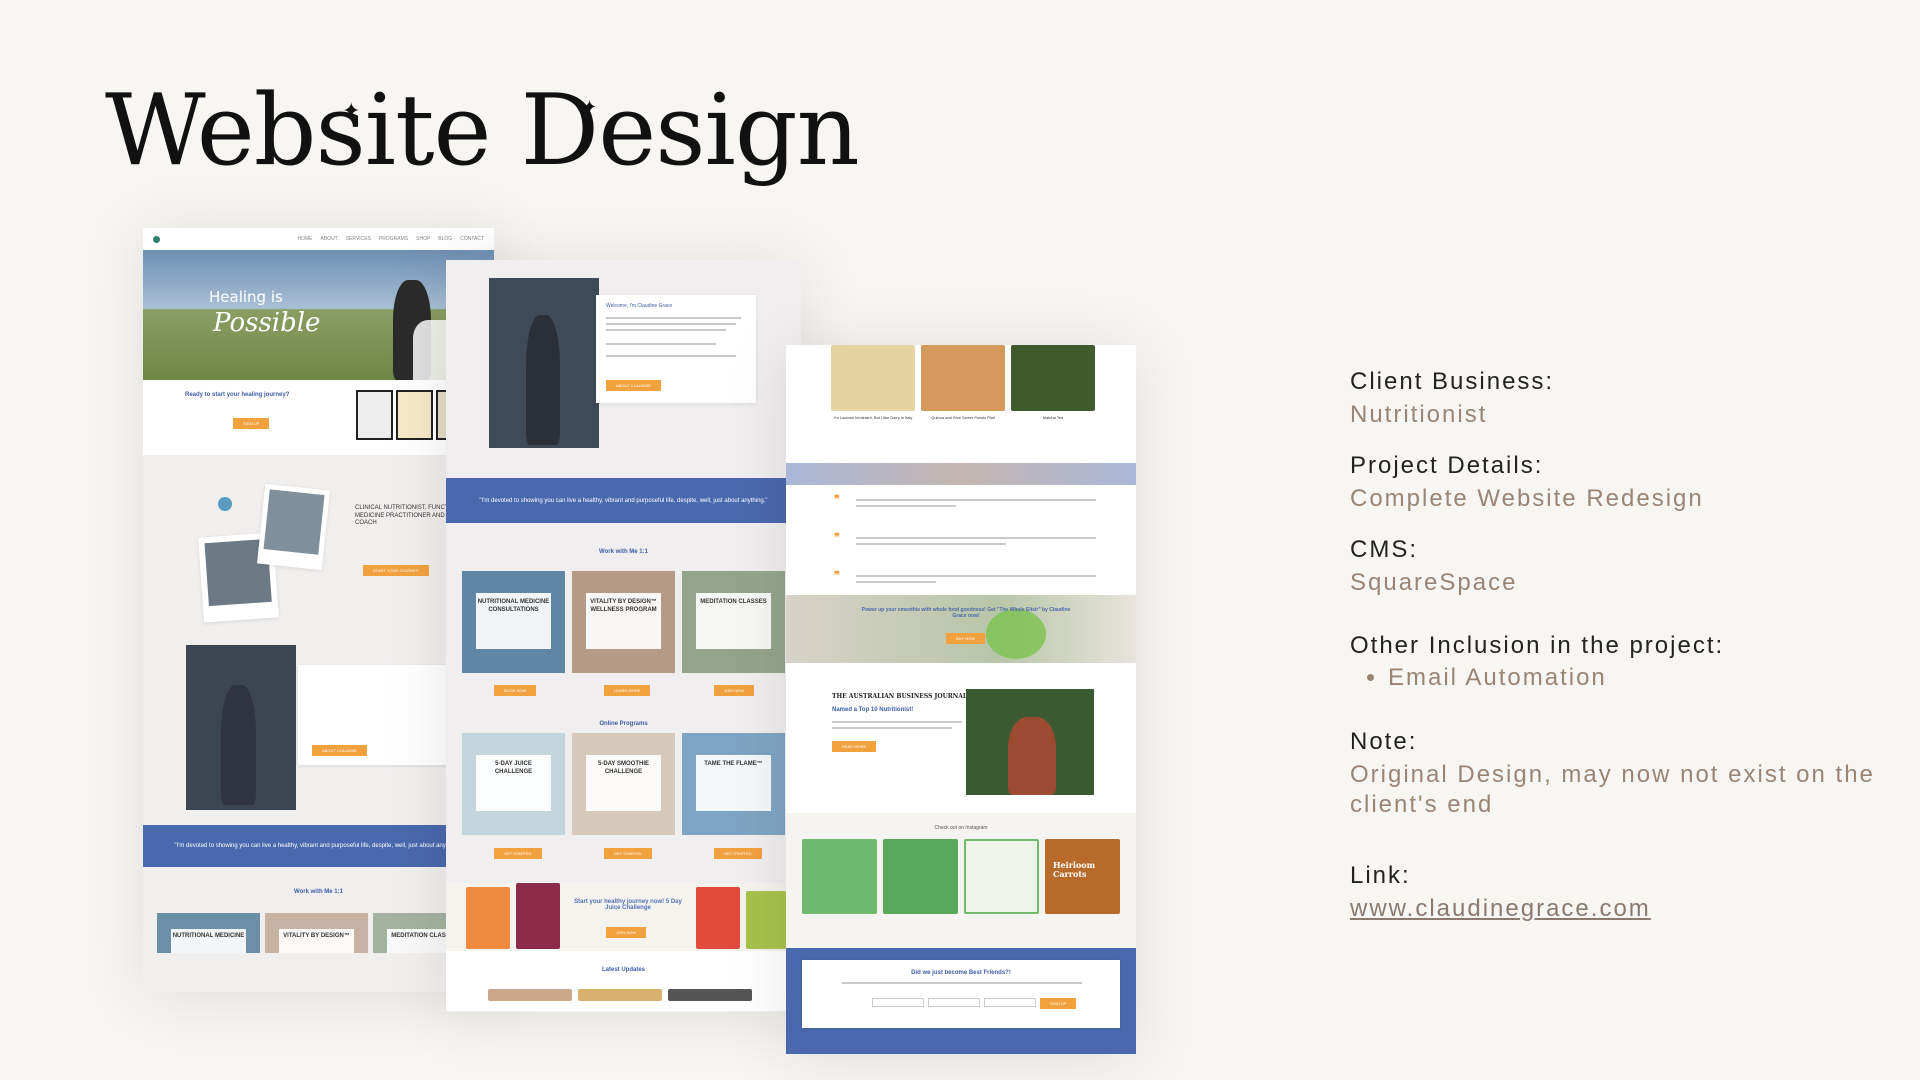 The image size is (1920, 1080). What do you see at coordinates (733, 622) in the screenshot?
I see `service-tile: MEDITATION CLASSES` at bounding box center [733, 622].